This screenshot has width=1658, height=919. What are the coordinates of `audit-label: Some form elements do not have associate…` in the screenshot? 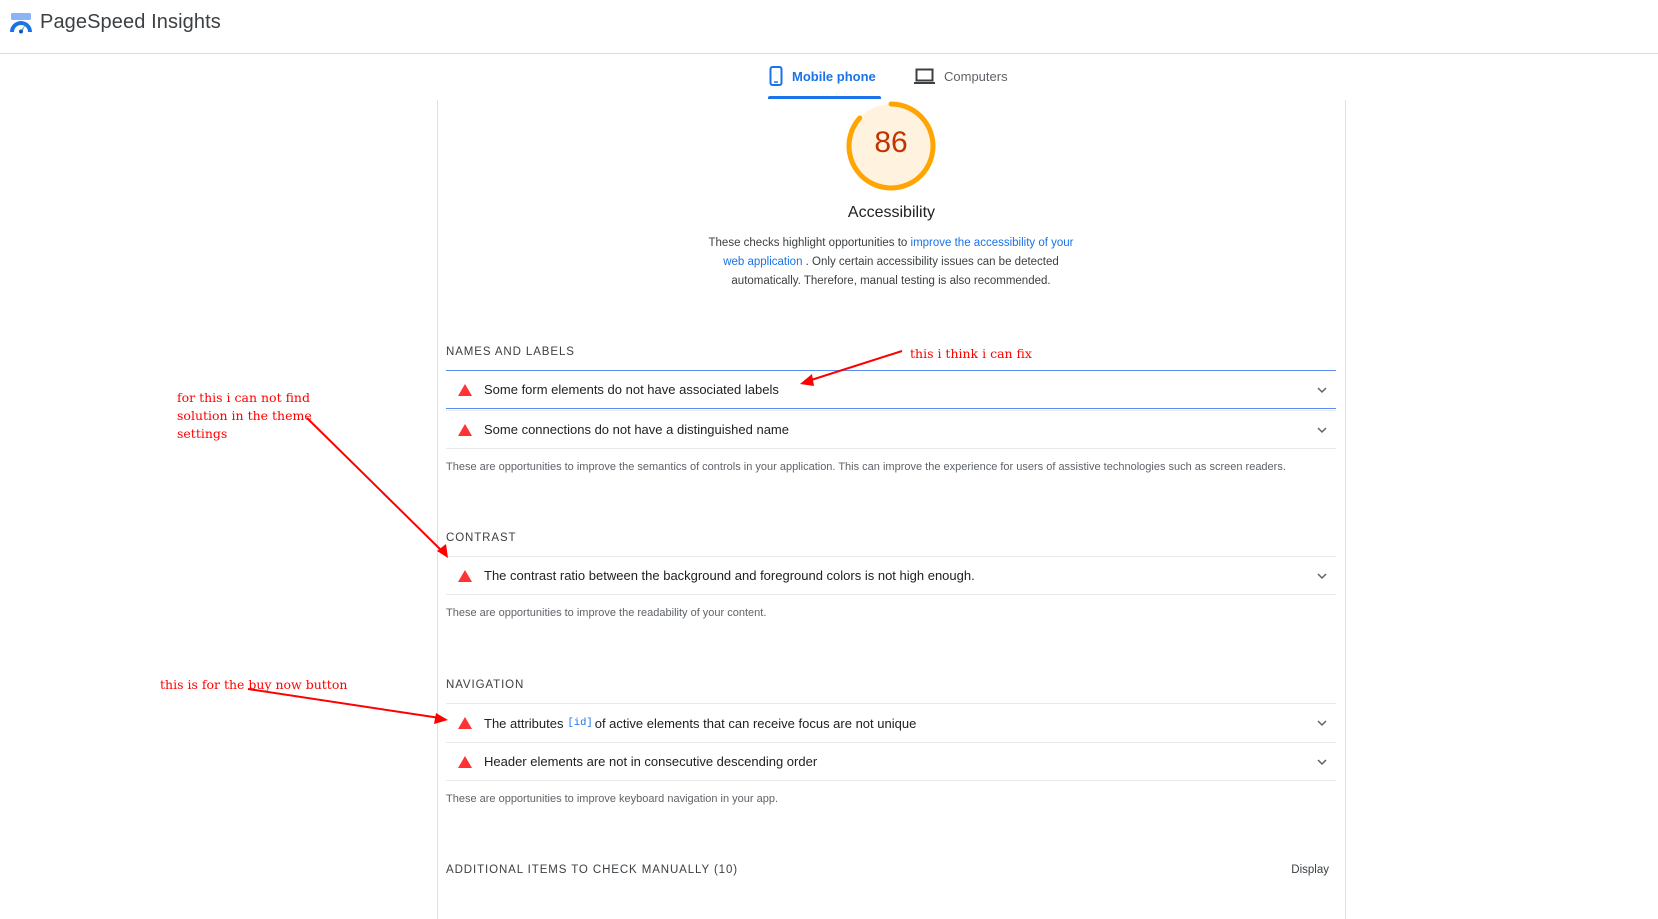 It's located at (631, 389).